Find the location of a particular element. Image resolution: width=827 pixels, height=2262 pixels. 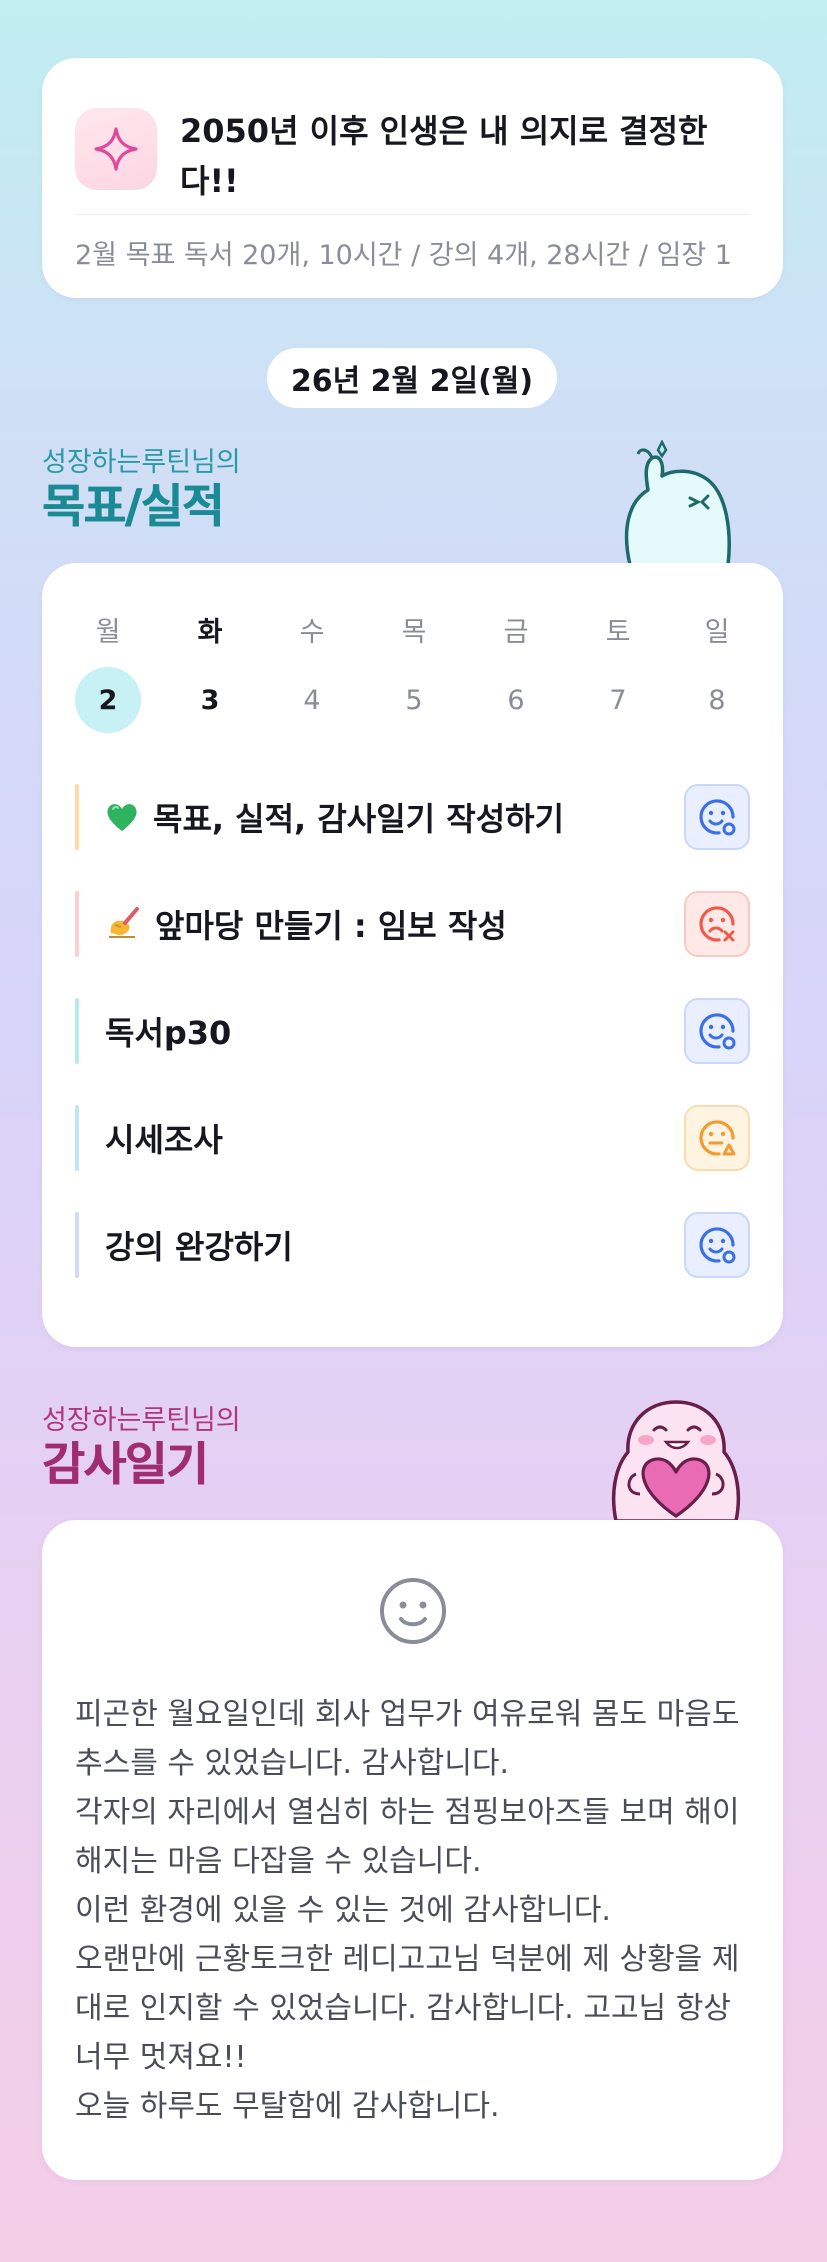

day-number: 4 is located at coordinates (312, 700).